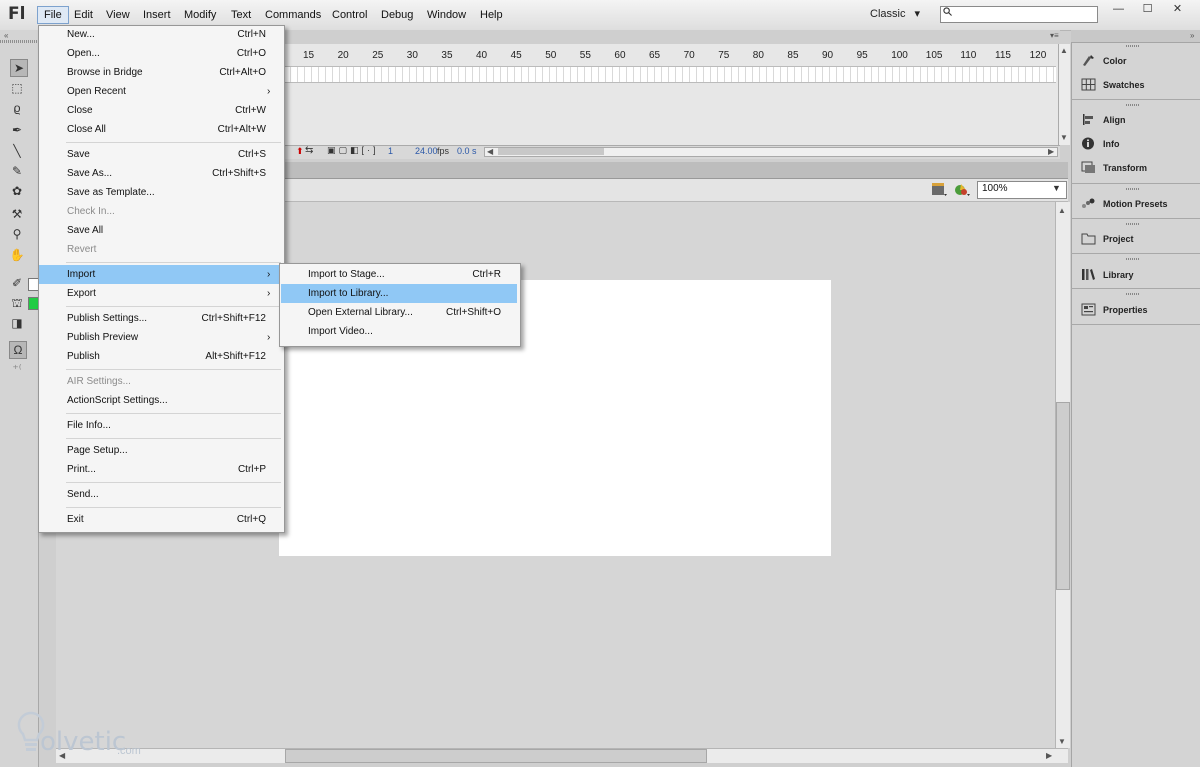  Describe the element at coordinates (6, 35) in the screenshot. I see `collapse-icon: «` at that location.